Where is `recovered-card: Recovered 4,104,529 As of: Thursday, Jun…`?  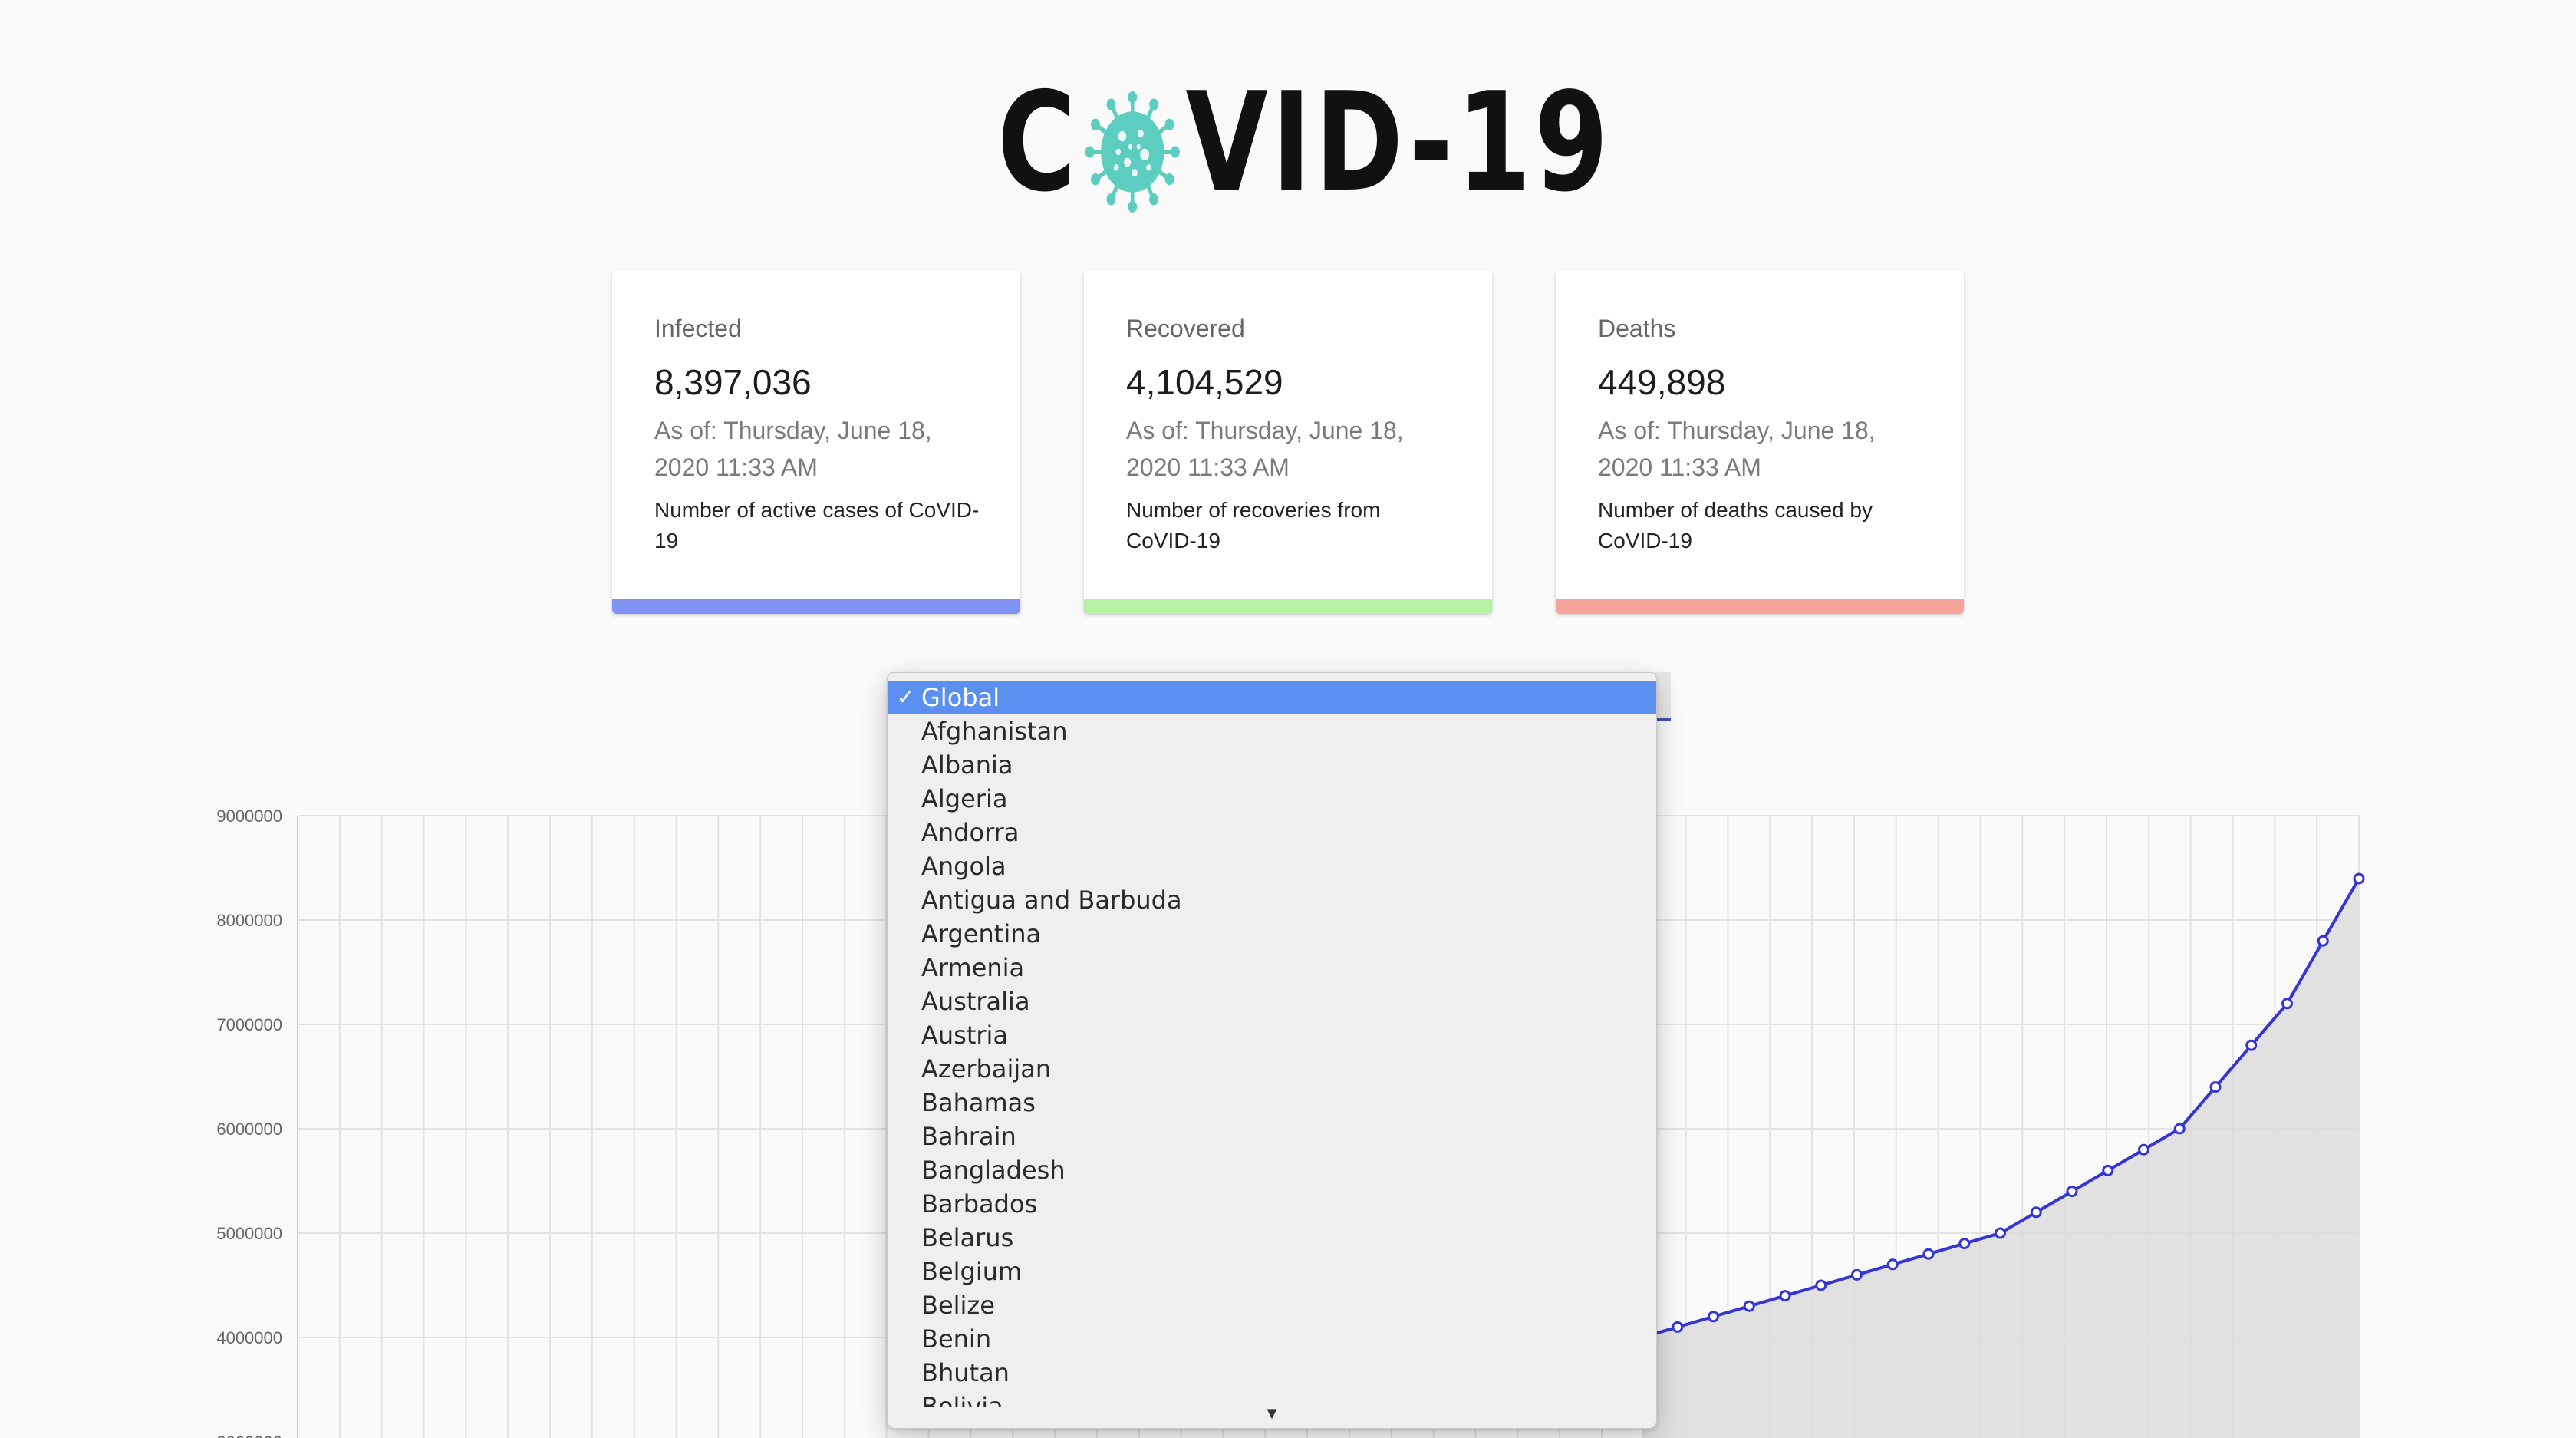 recovered-card: Recovered 4,104,529 As of: Thursday, Jun… is located at coordinates (1288, 442).